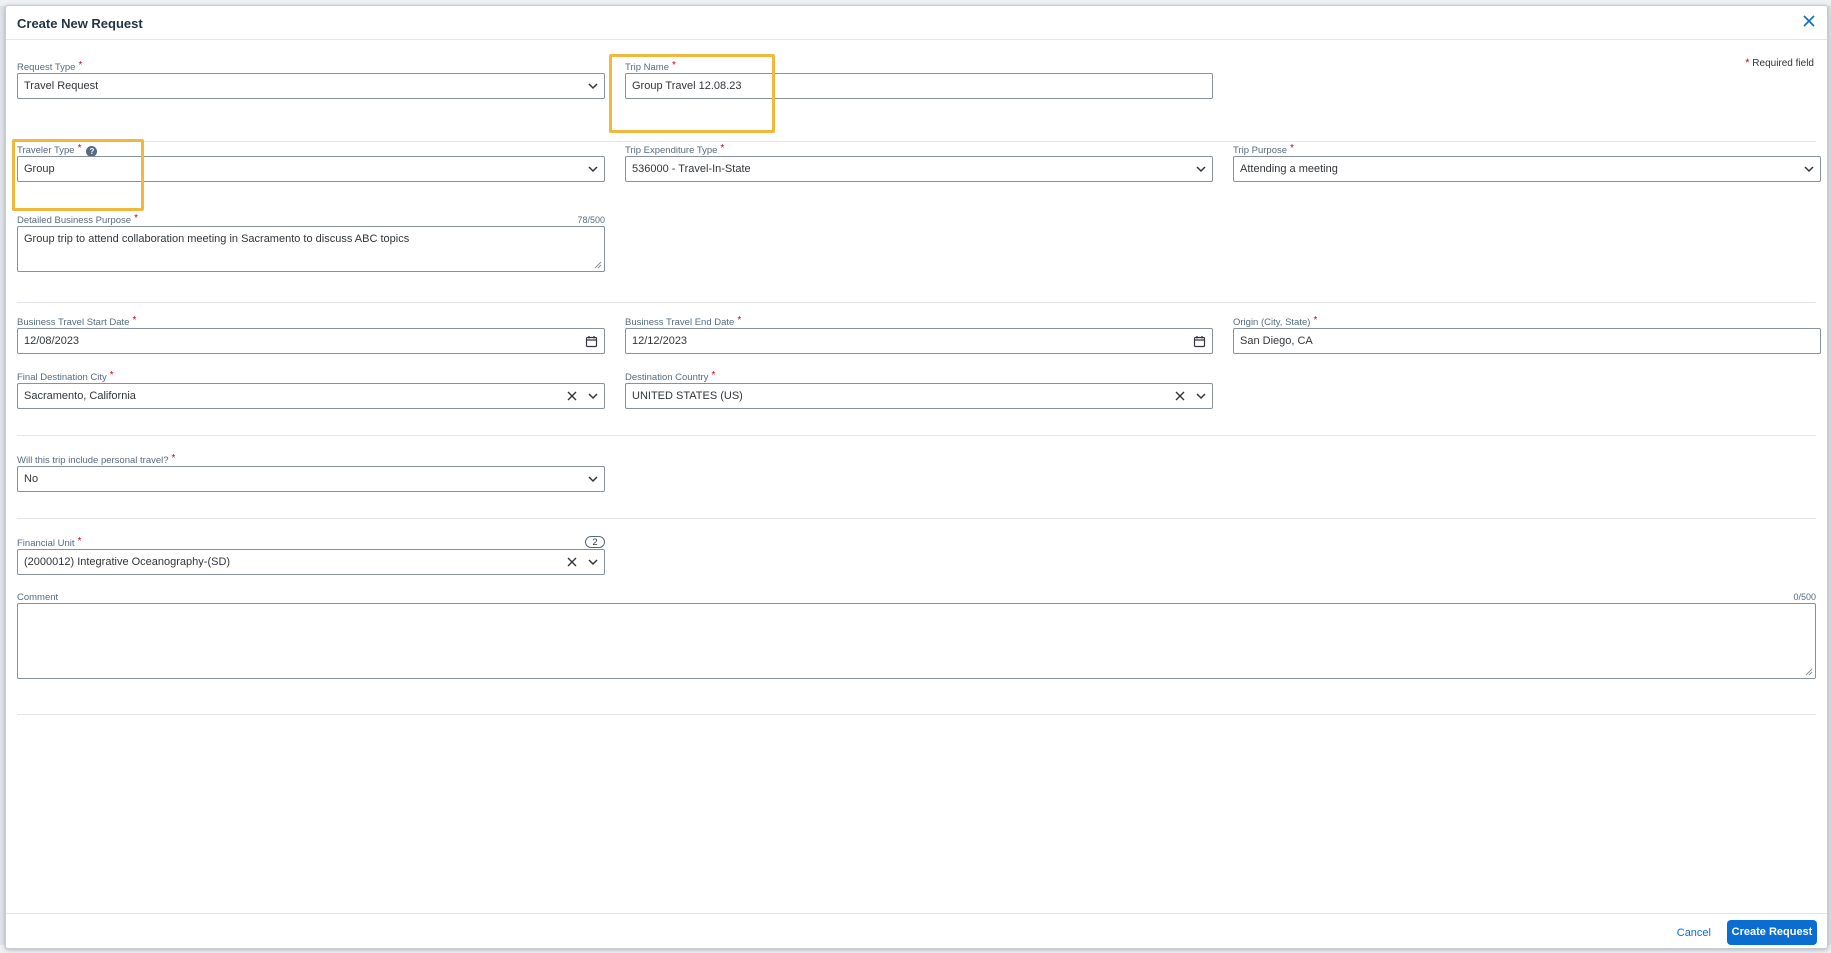 Image resolution: width=1831 pixels, height=953 pixels. Describe the element at coordinates (80, 23) in the screenshot. I see `dialog-title: Create New Request` at that location.